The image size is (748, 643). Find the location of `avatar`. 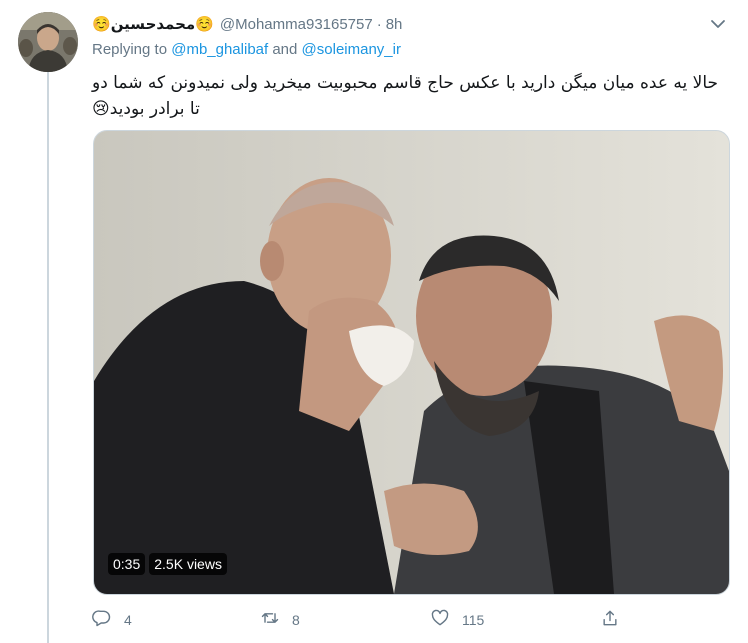

avatar is located at coordinates (48, 42).